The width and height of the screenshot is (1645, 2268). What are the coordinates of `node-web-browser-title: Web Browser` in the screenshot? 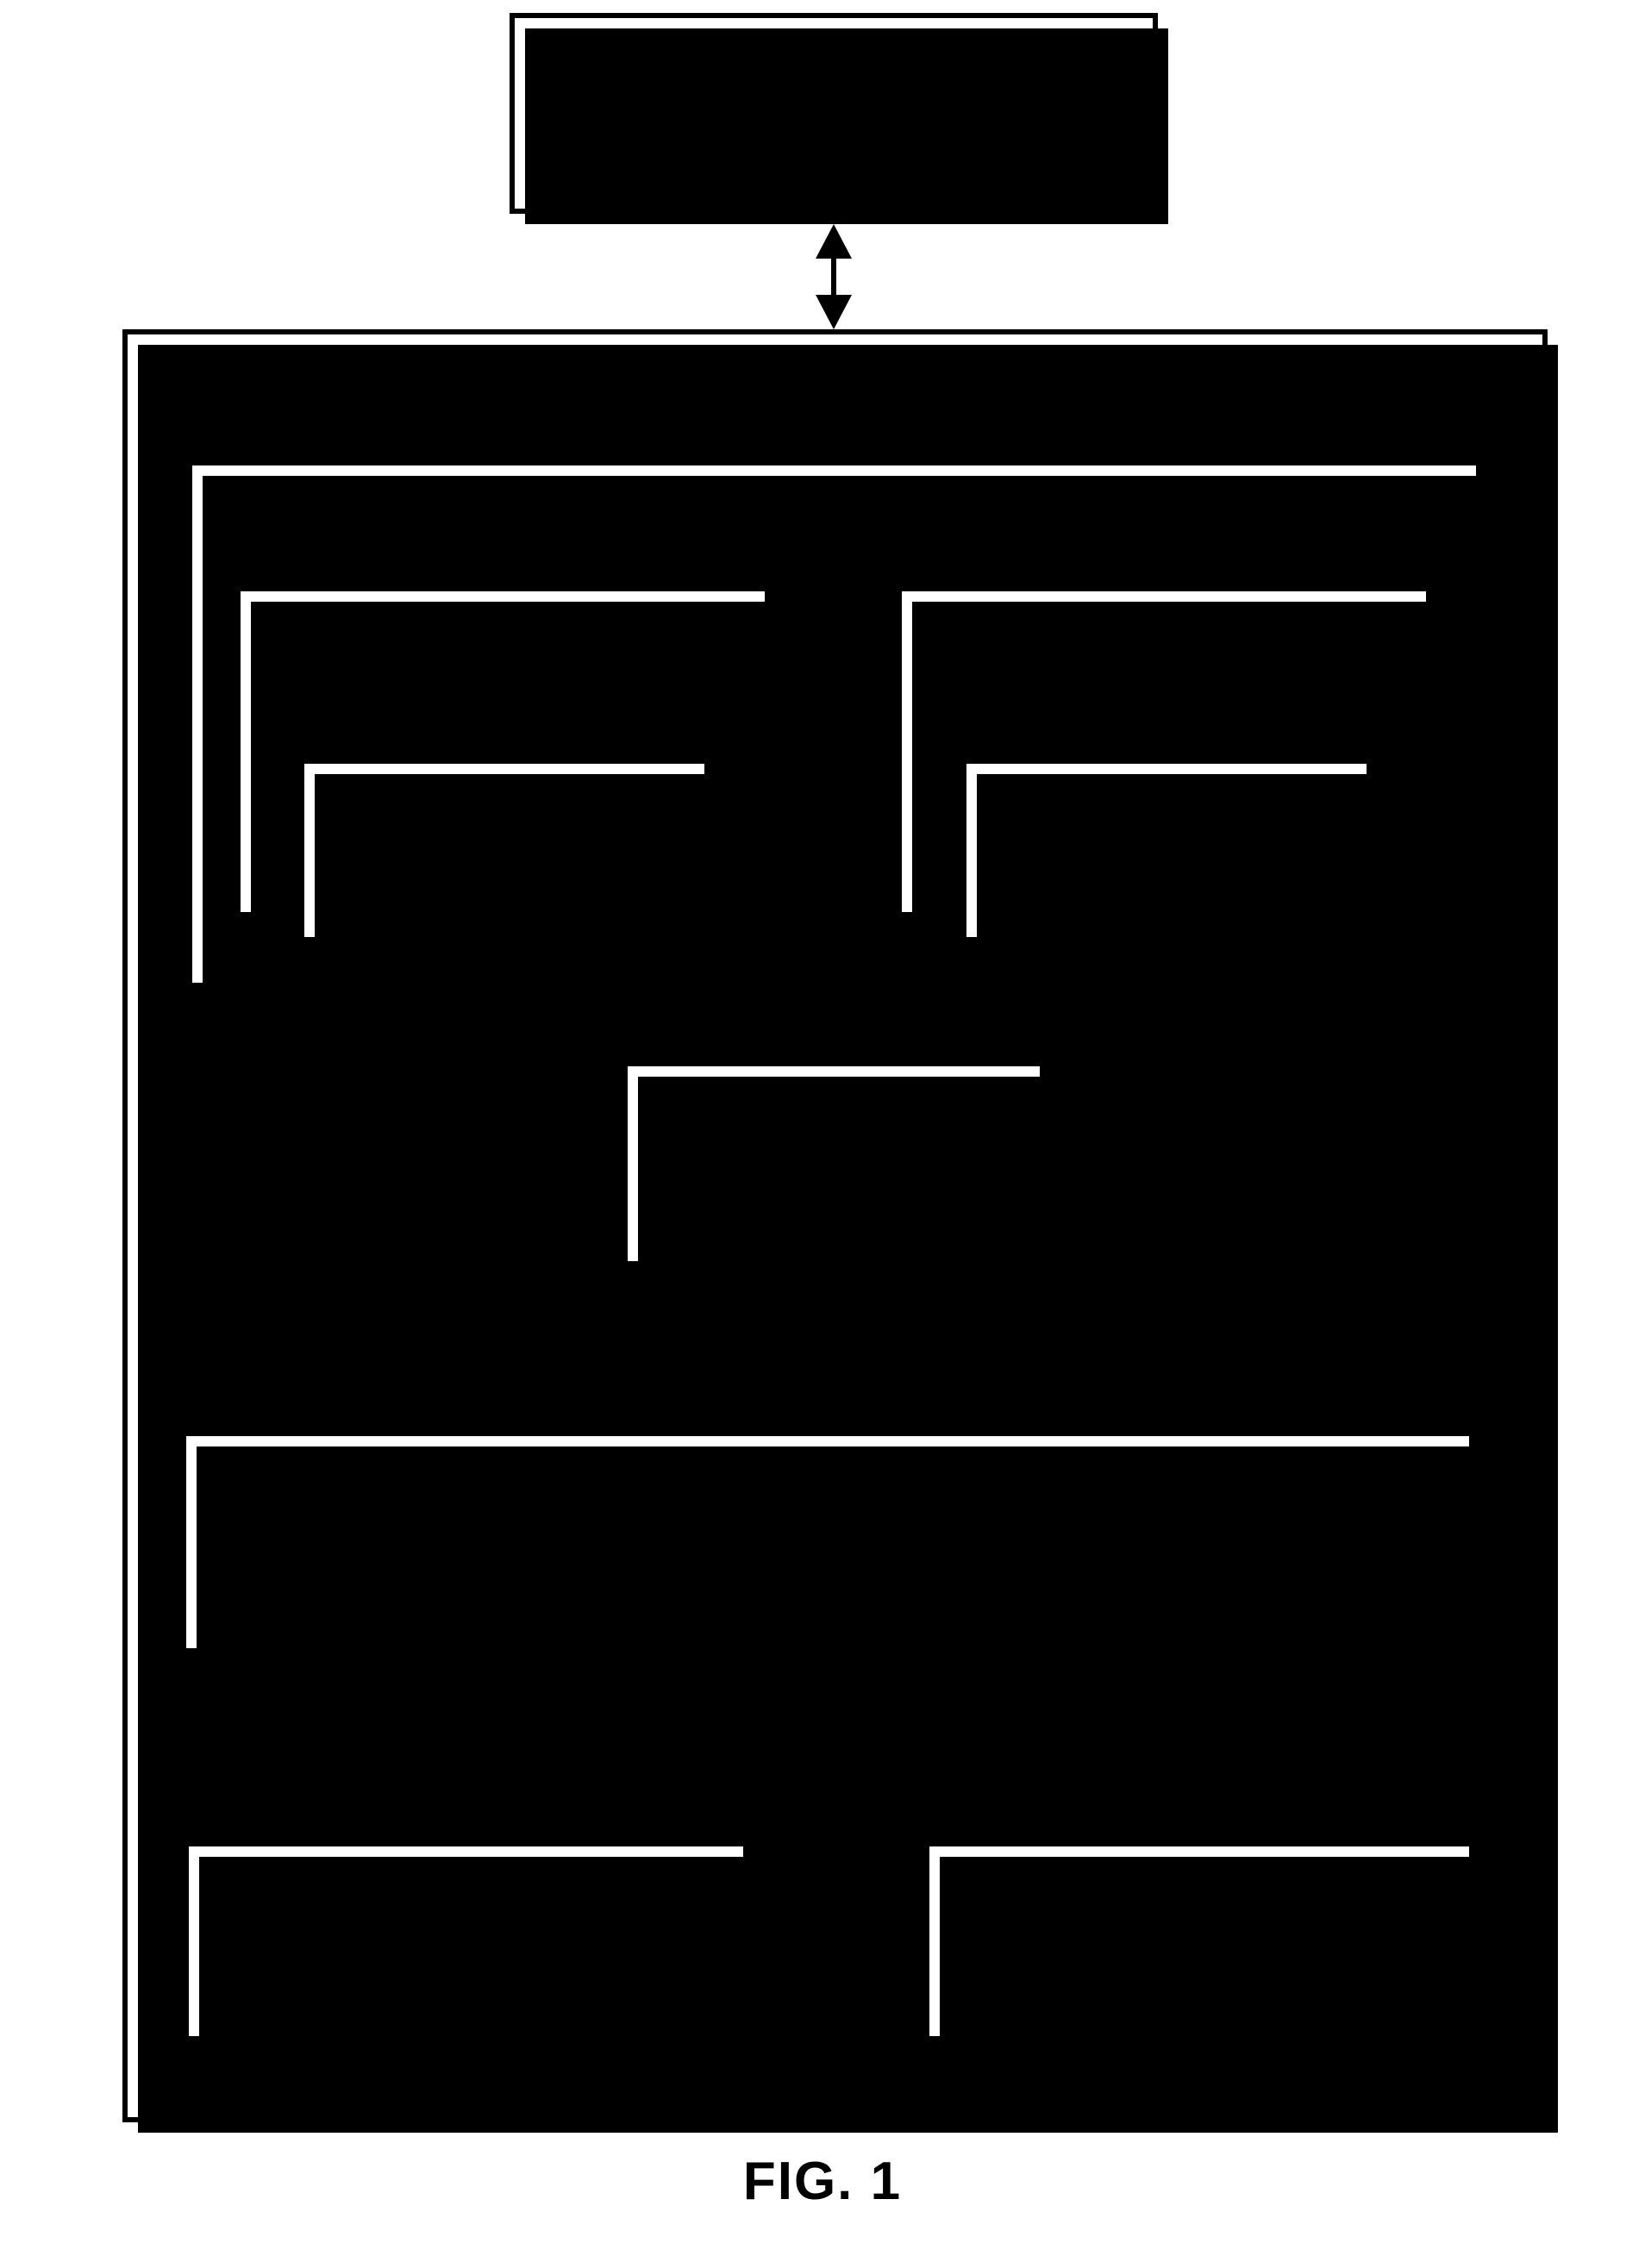 It's located at (834, 543).